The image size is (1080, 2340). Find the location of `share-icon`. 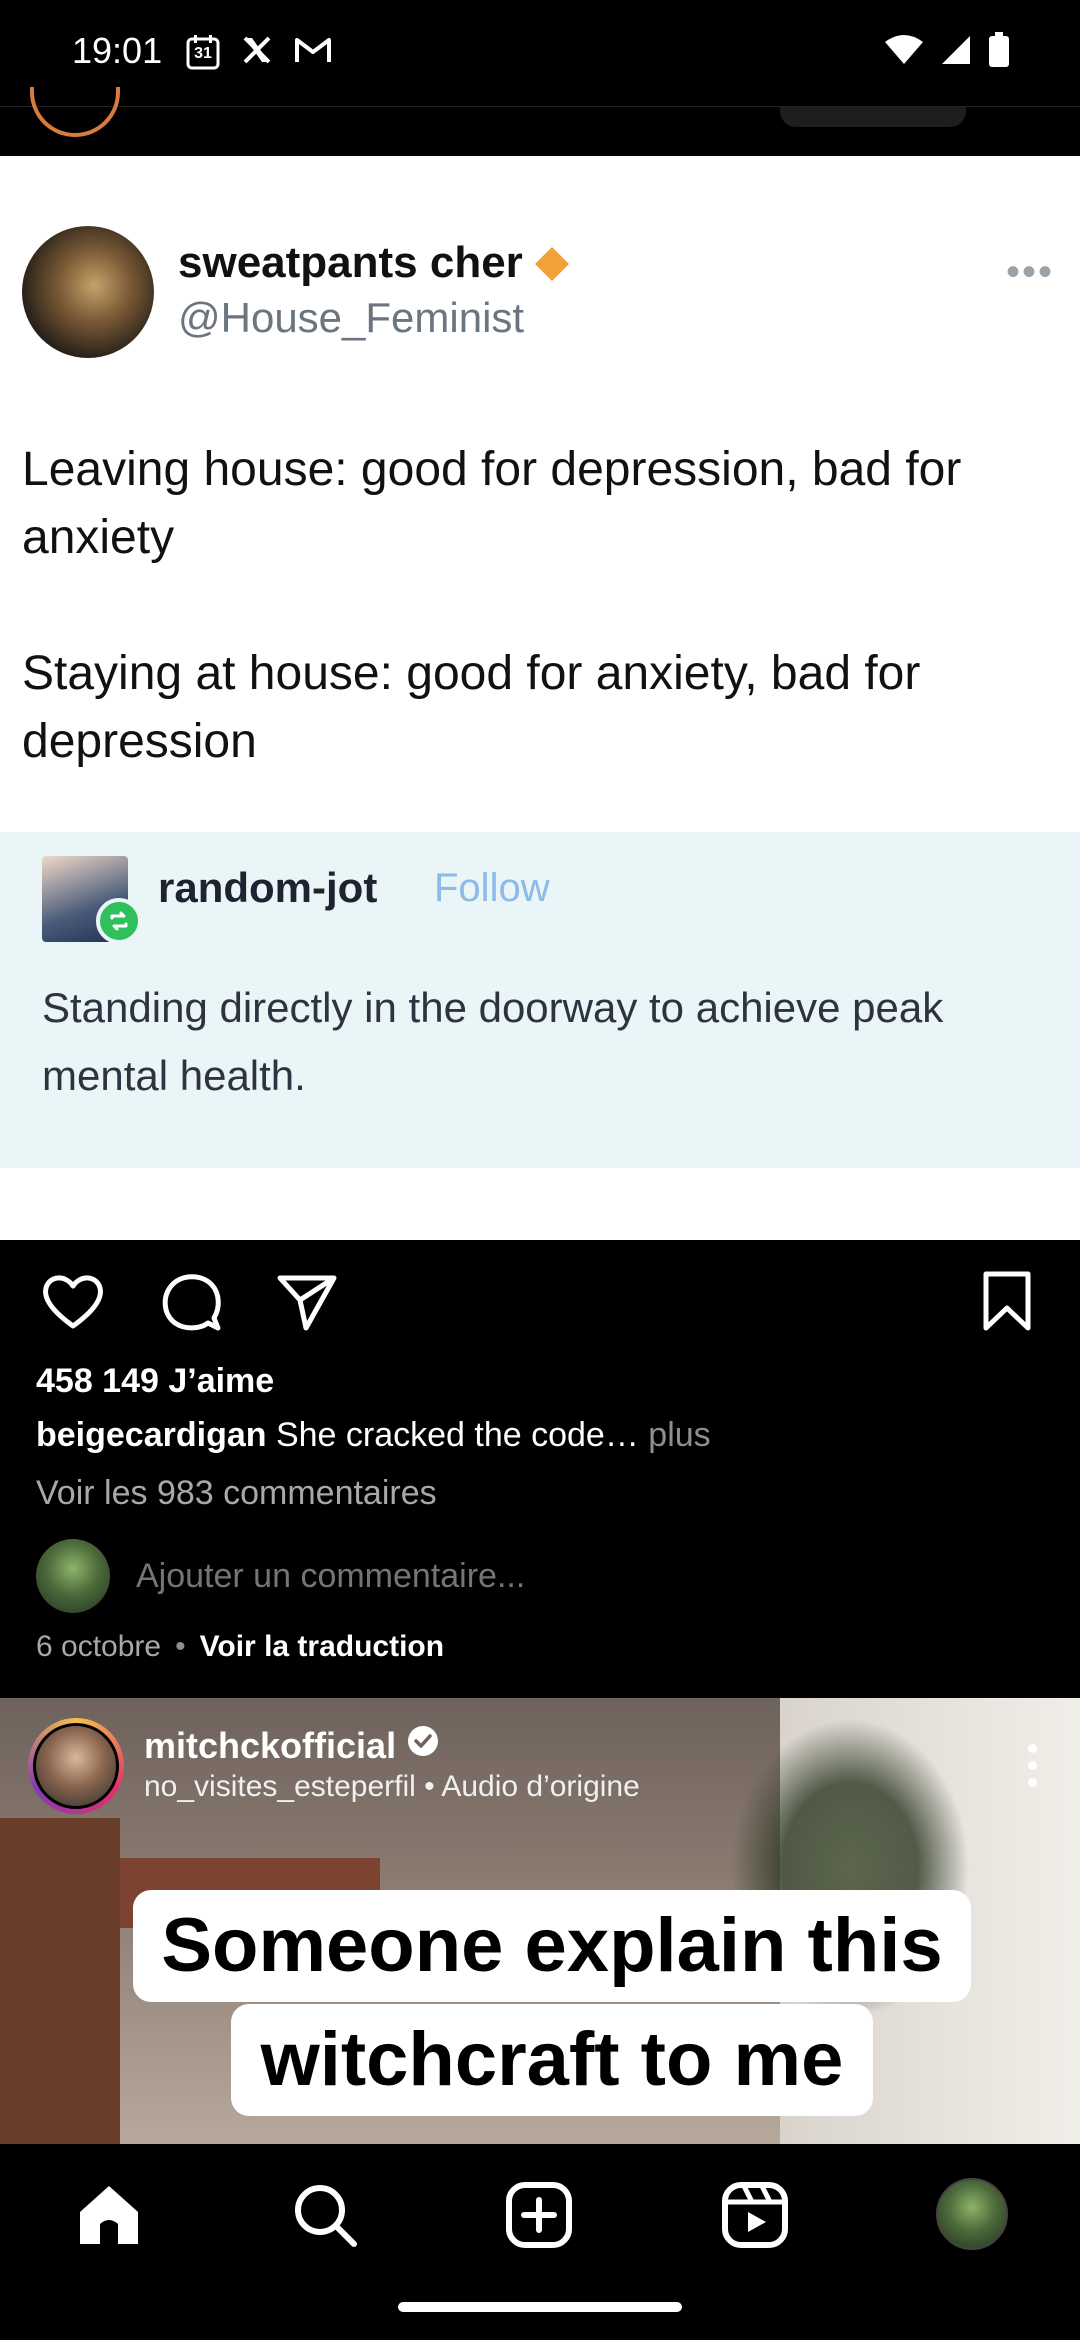

share-icon is located at coordinates (307, 1301).